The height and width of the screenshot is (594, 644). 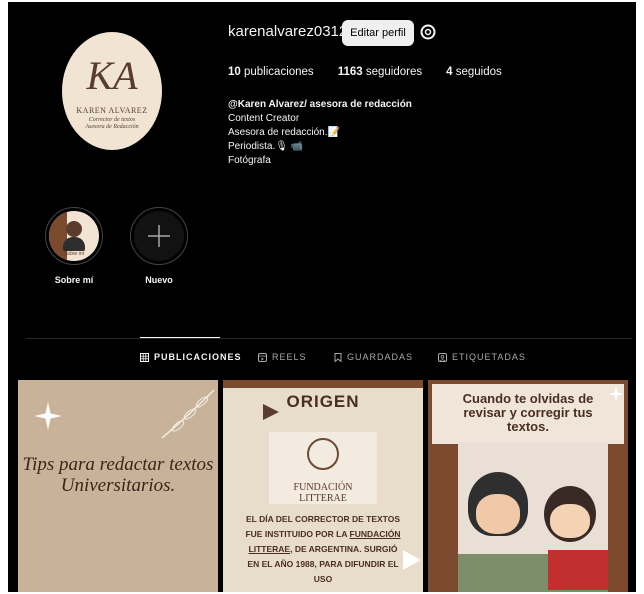 What do you see at coordinates (249, 160) in the screenshot?
I see `bio-line: Fotógrafa` at bounding box center [249, 160].